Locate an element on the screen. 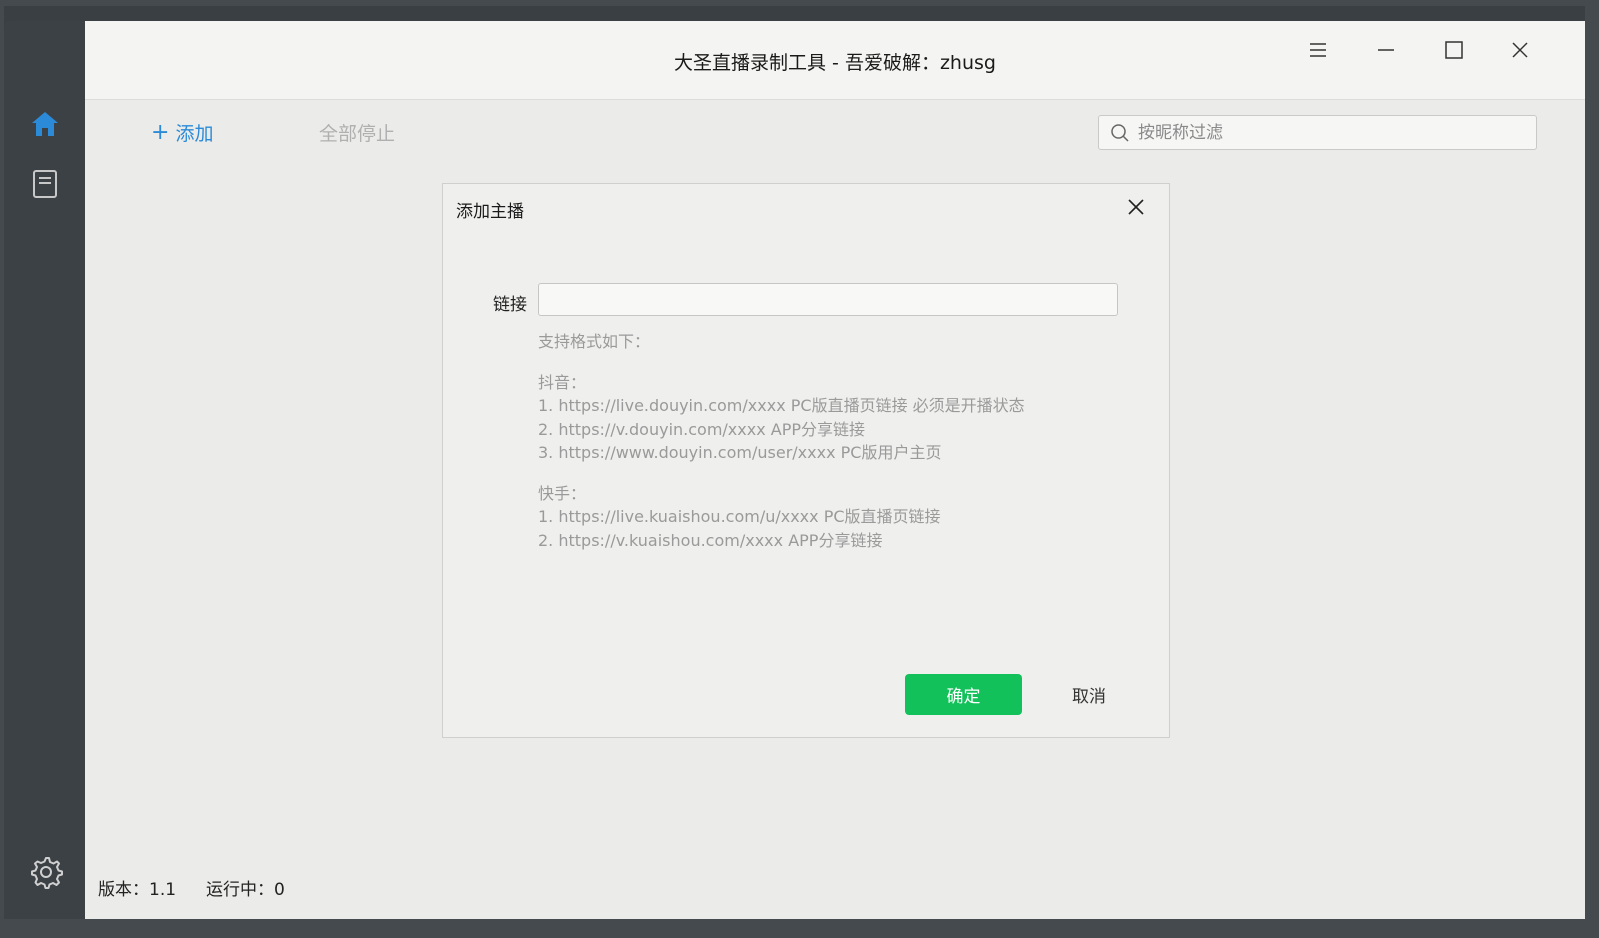  sidebar is located at coordinates (44, 470).